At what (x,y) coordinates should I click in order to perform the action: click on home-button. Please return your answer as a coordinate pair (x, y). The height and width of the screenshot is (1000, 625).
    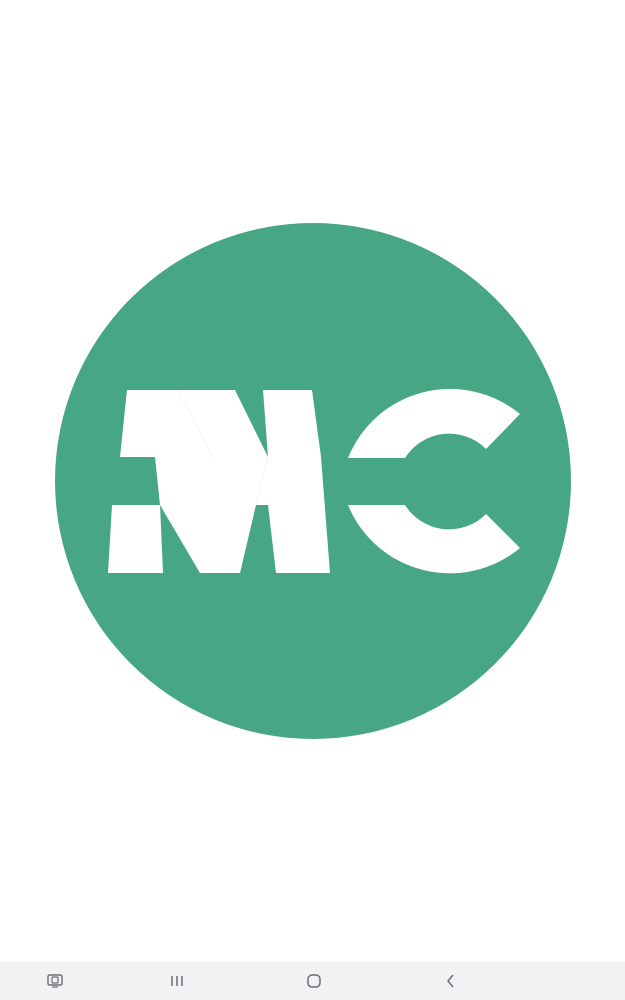
    Looking at the image, I should click on (314, 981).